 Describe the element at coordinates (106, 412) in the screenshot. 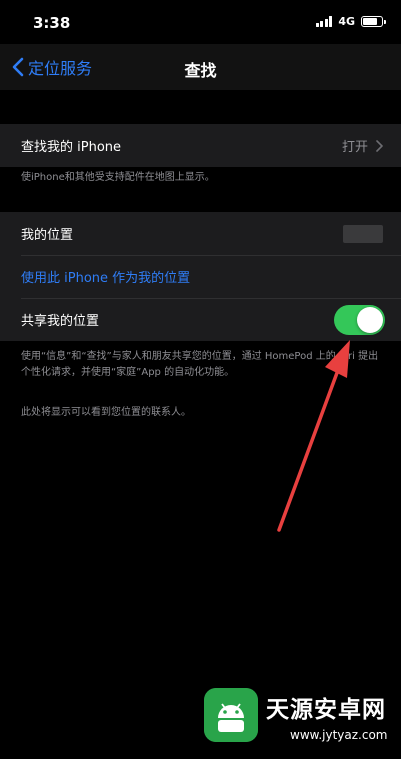

I see `contacts-note: 此处将显示可以看到您位置的联系人。` at that location.